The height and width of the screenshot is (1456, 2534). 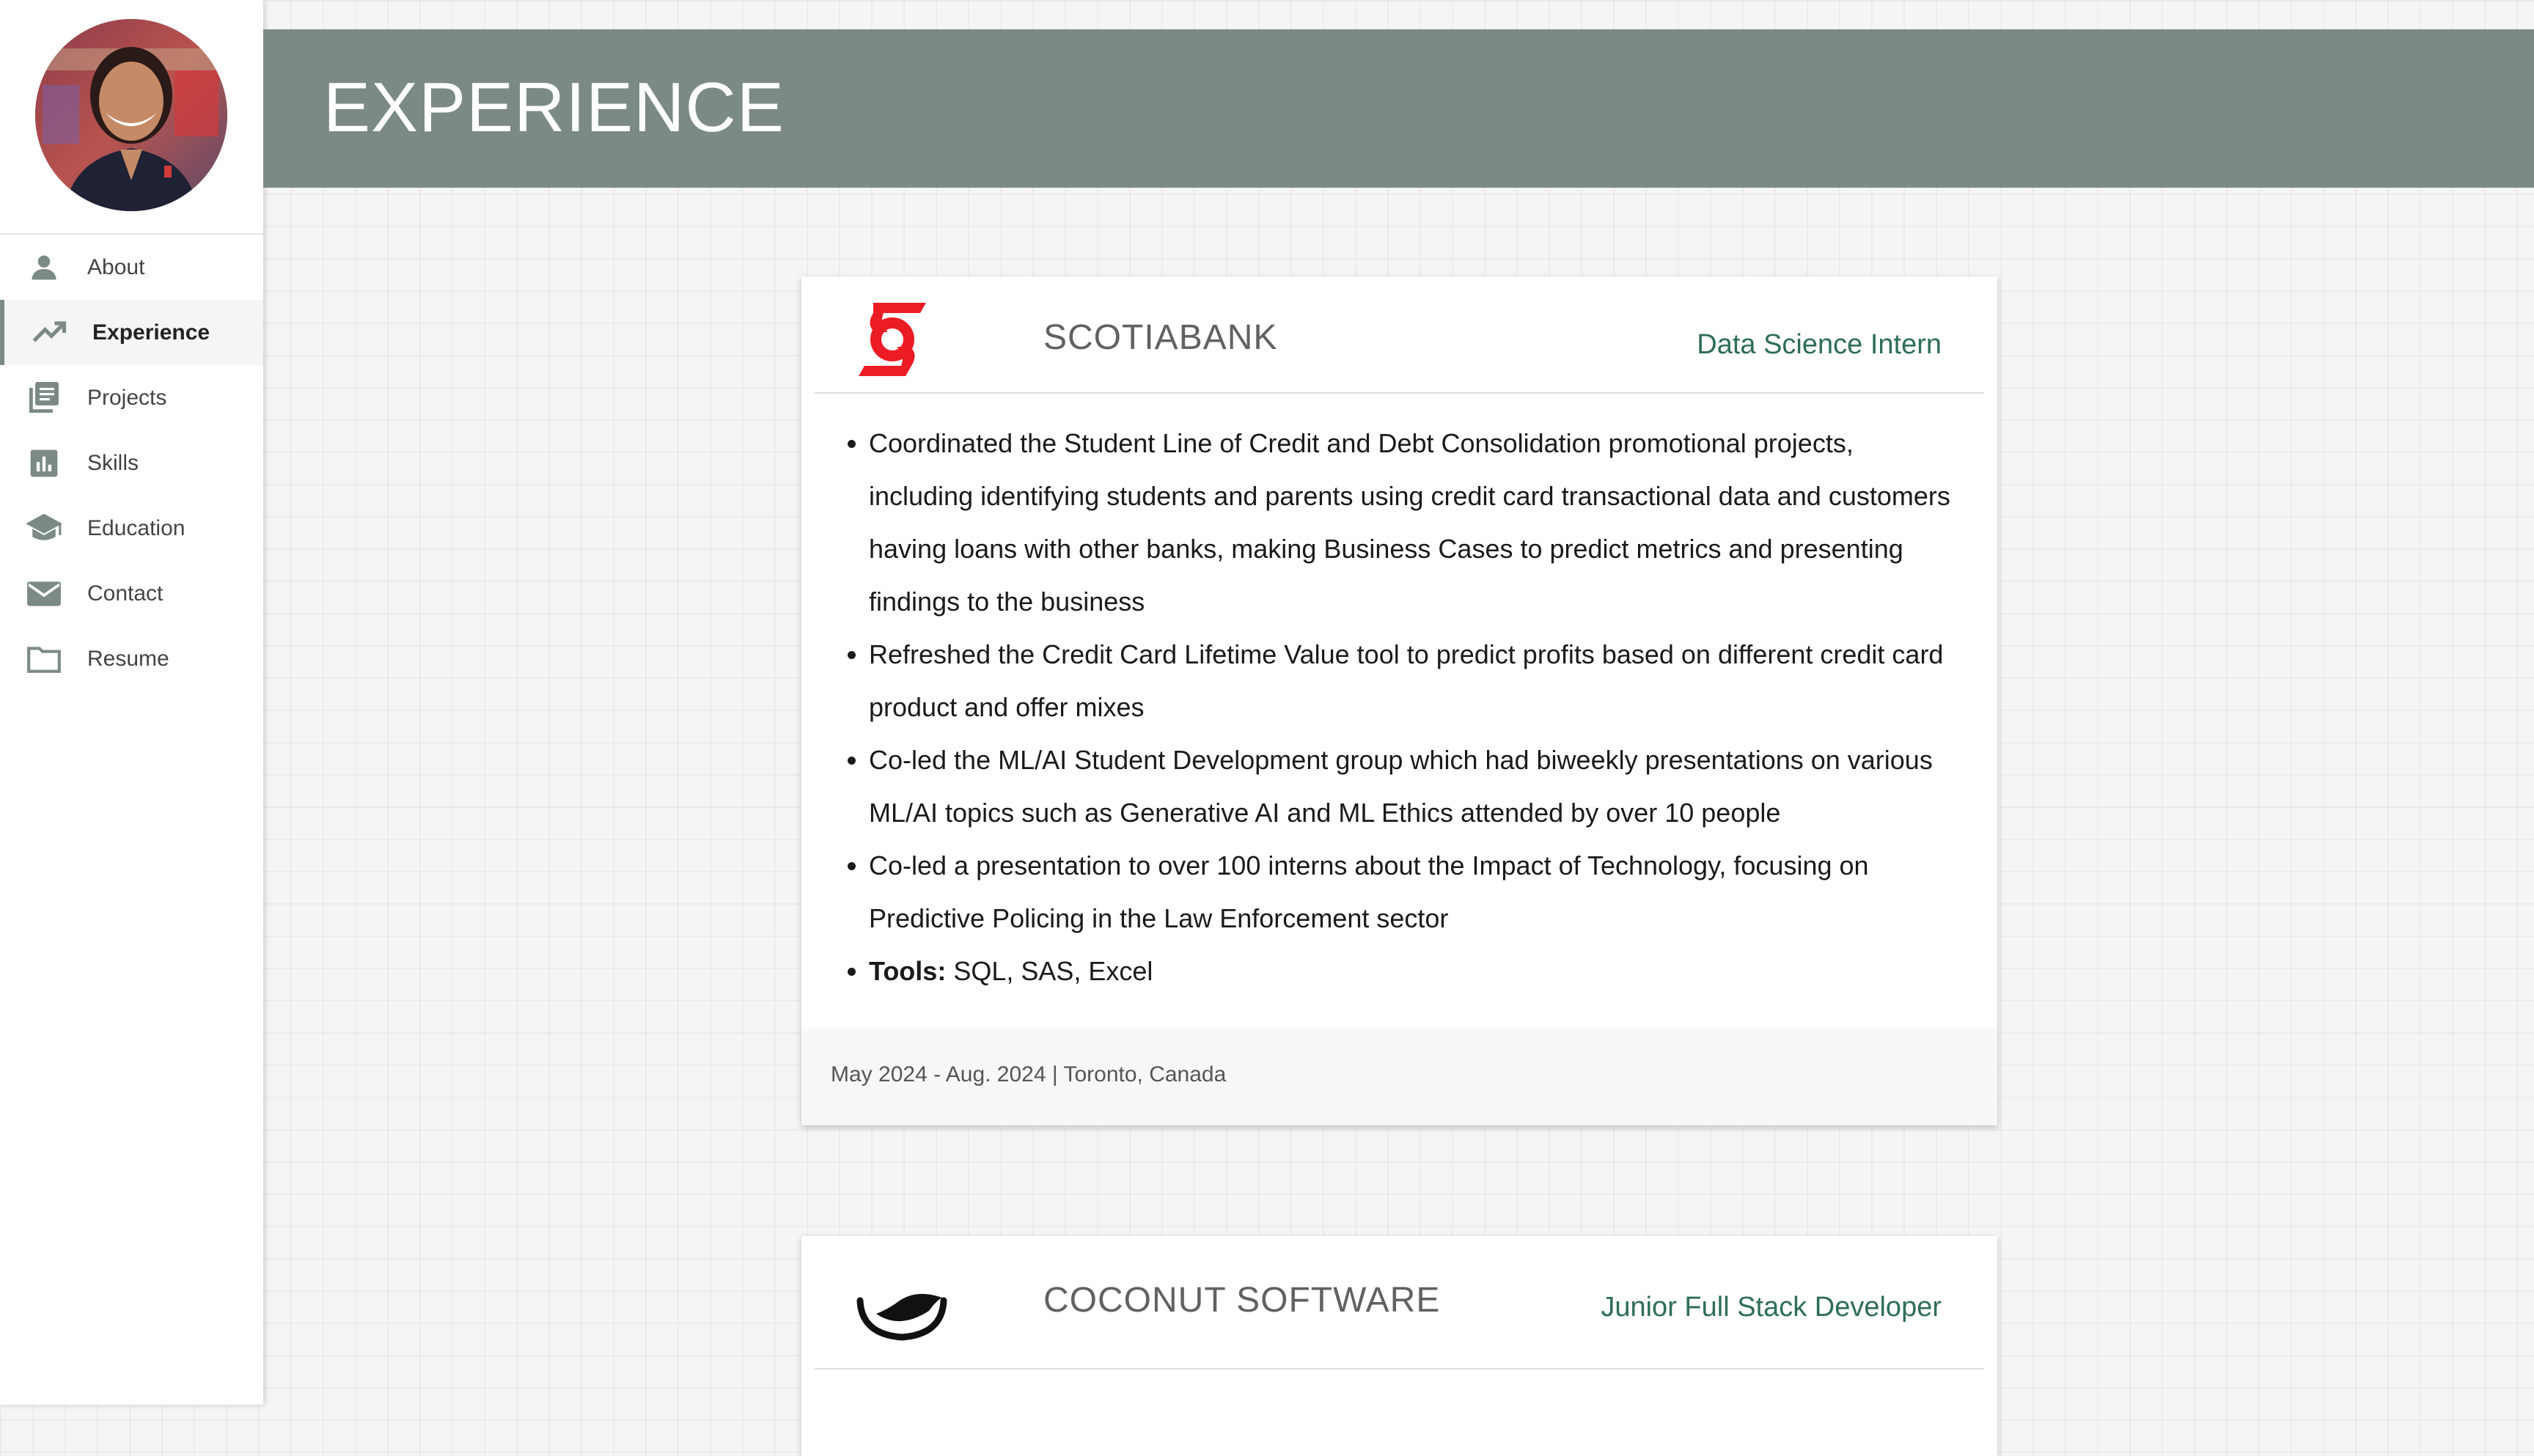 What do you see at coordinates (1160, 337) in the screenshot?
I see `company-name: SCOTIABANK` at bounding box center [1160, 337].